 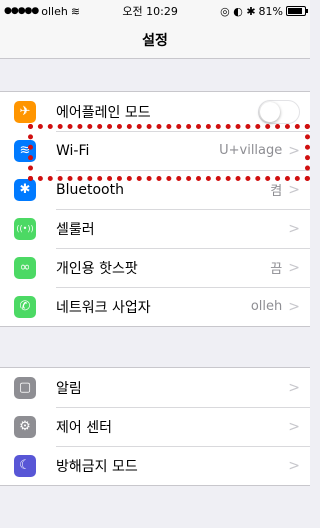 What do you see at coordinates (279, 111) in the screenshot?
I see `airplane-mode-toggle` at bounding box center [279, 111].